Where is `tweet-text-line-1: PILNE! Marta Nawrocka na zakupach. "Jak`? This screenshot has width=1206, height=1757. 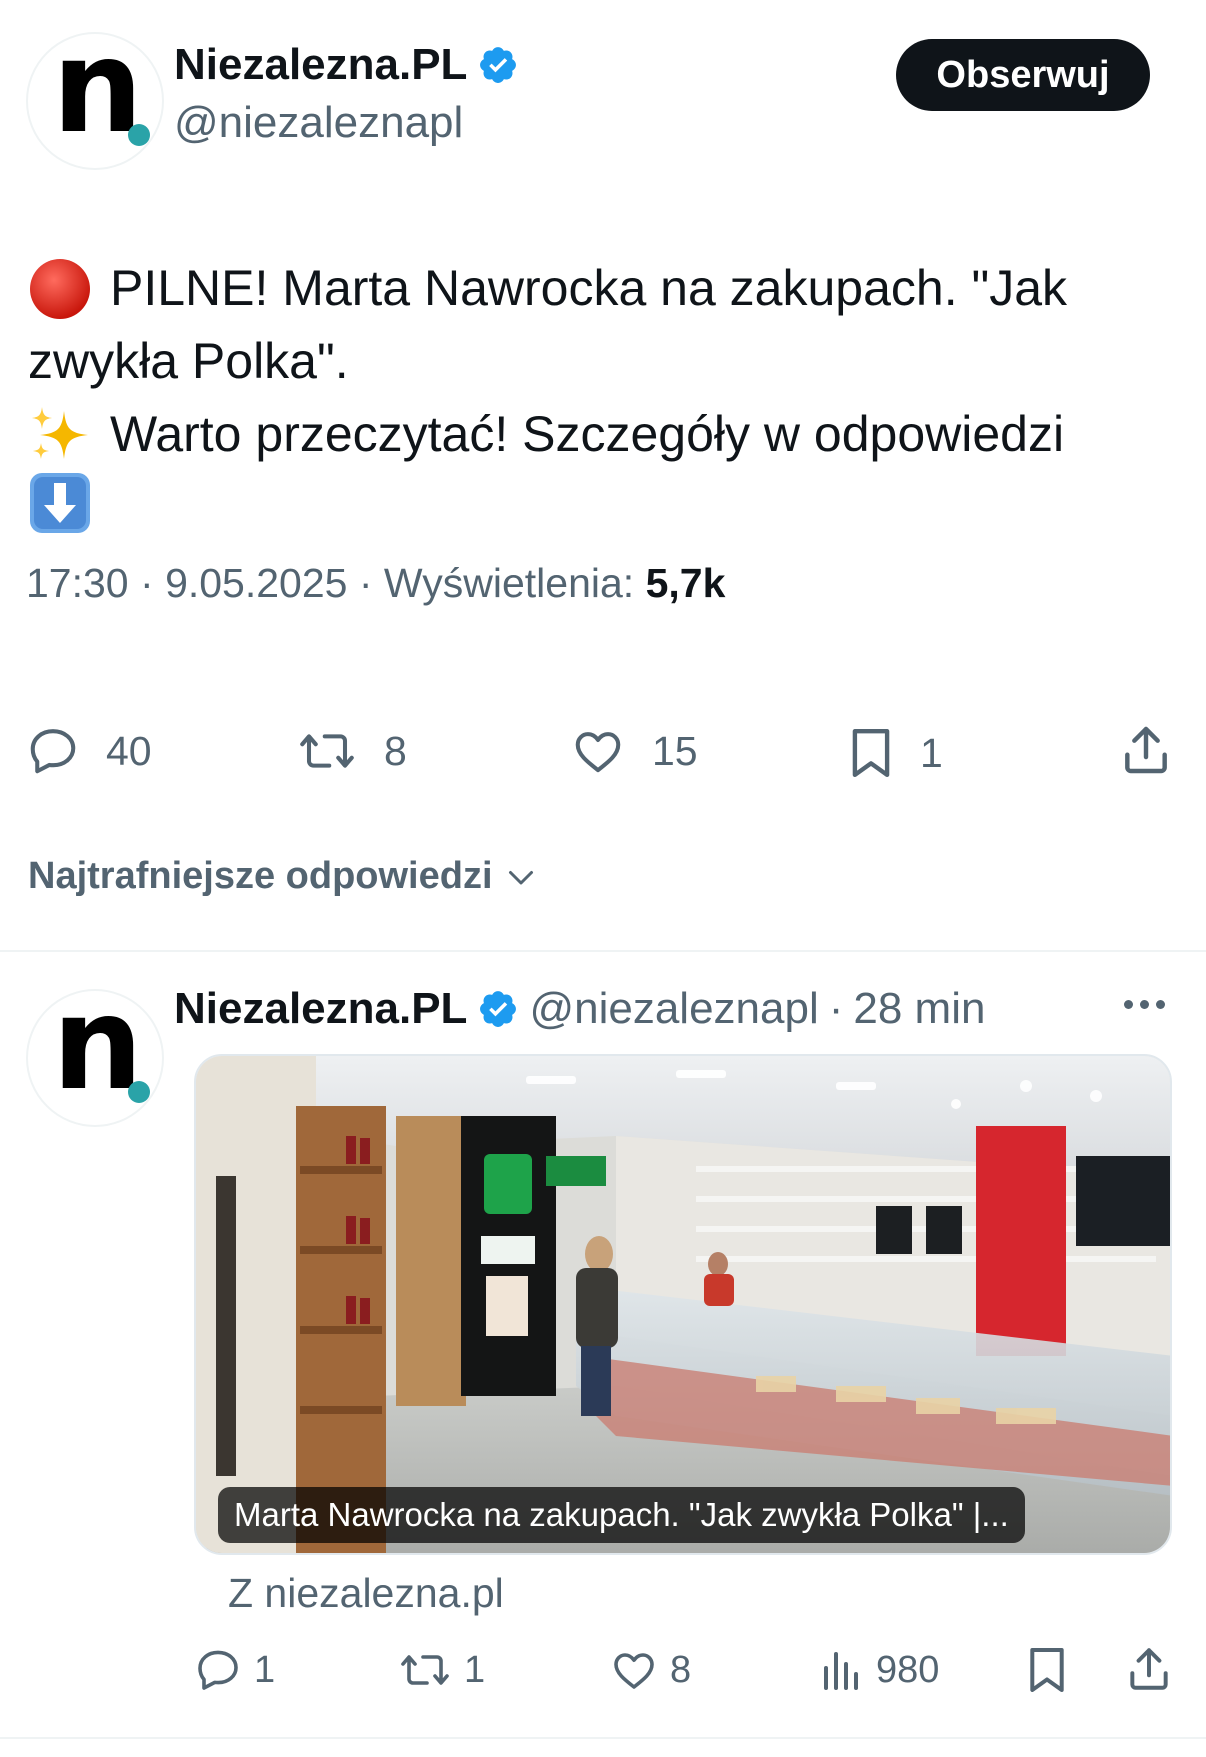 tweet-text-line-1: PILNE! Marta Nawrocka na zakupach. "Jak is located at coordinates (608, 288).